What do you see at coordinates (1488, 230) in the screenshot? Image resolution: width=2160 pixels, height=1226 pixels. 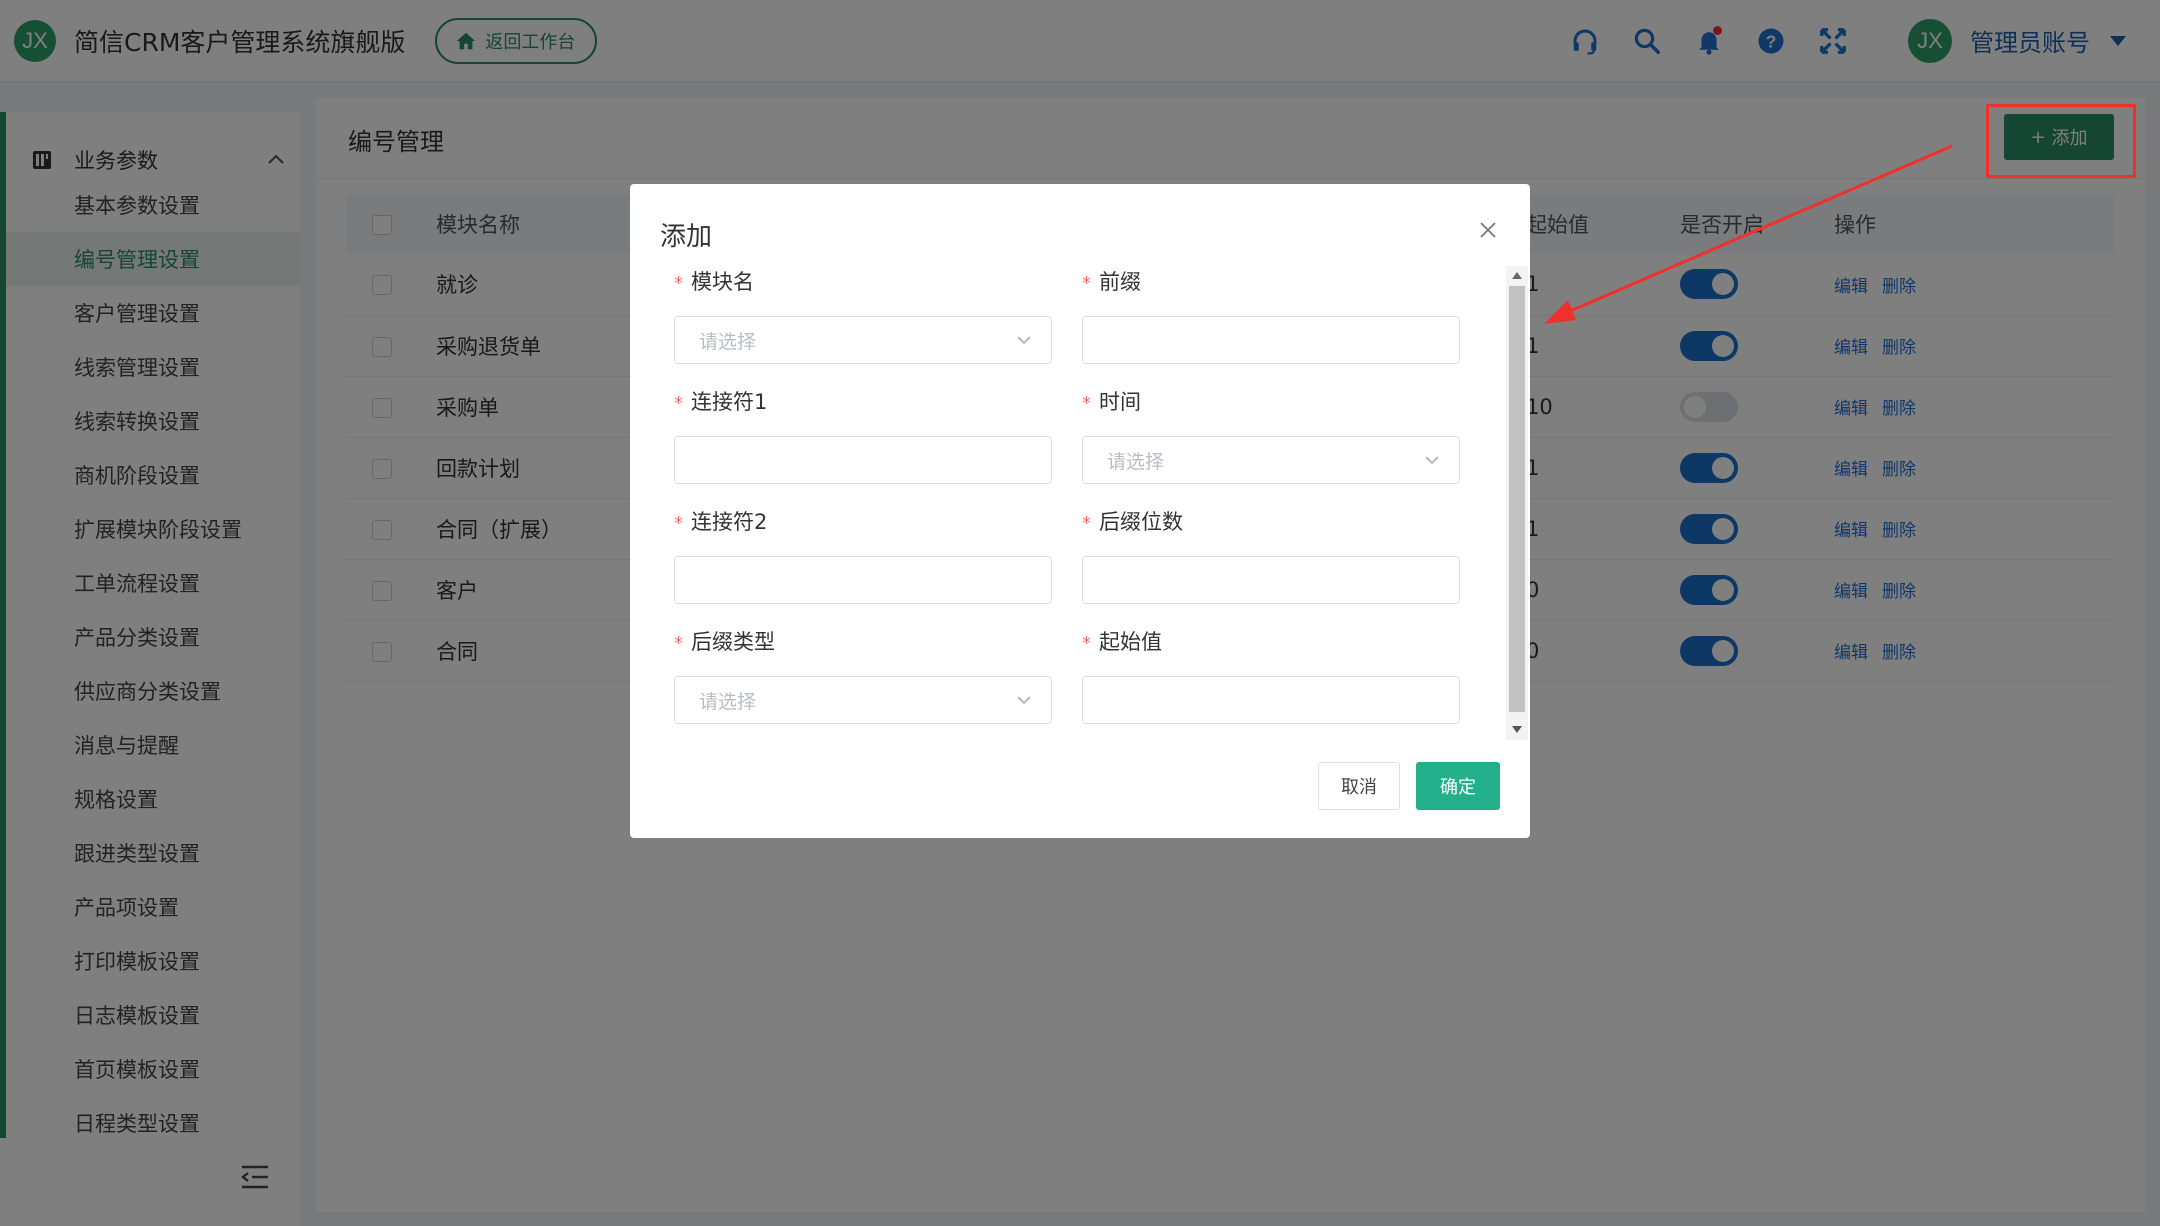 I see `close-icon` at bounding box center [1488, 230].